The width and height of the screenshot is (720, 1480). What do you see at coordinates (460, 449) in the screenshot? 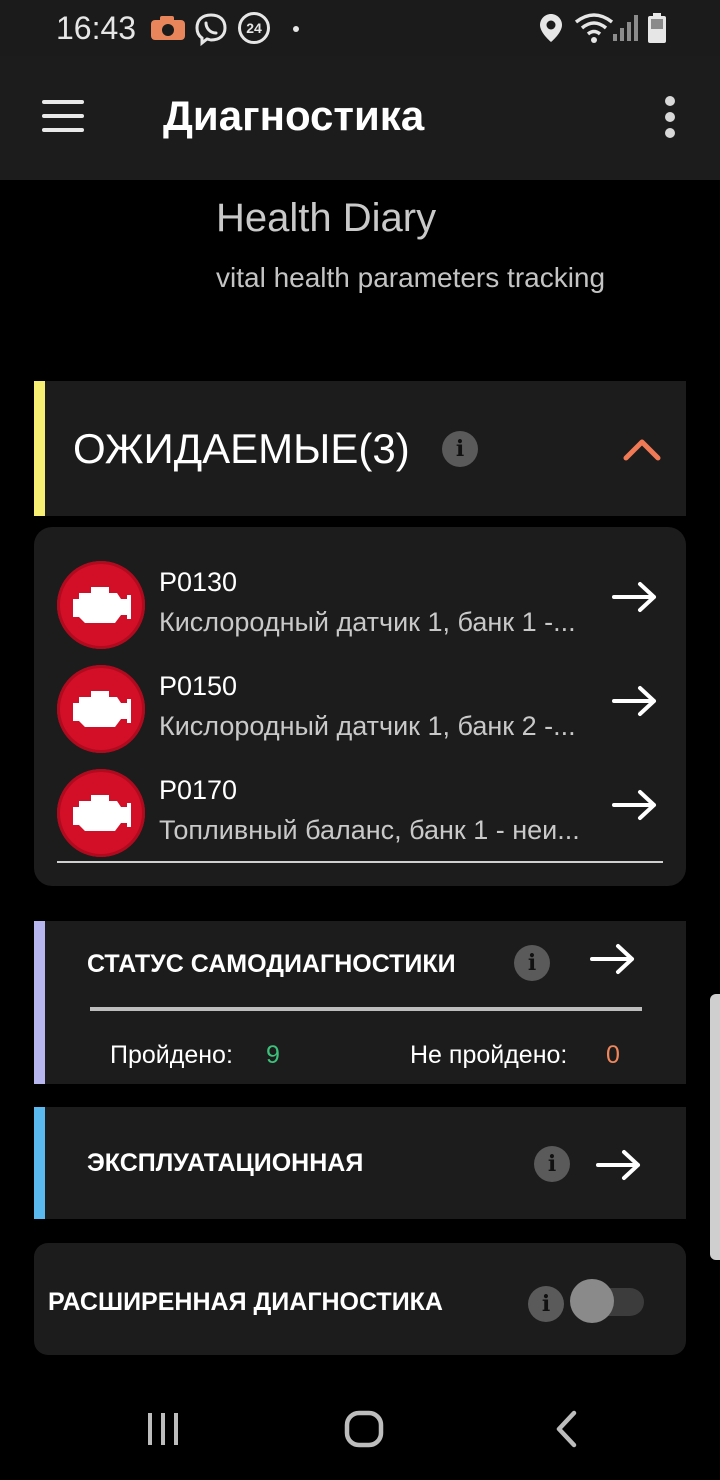
I see `expected-info-icon: i` at bounding box center [460, 449].